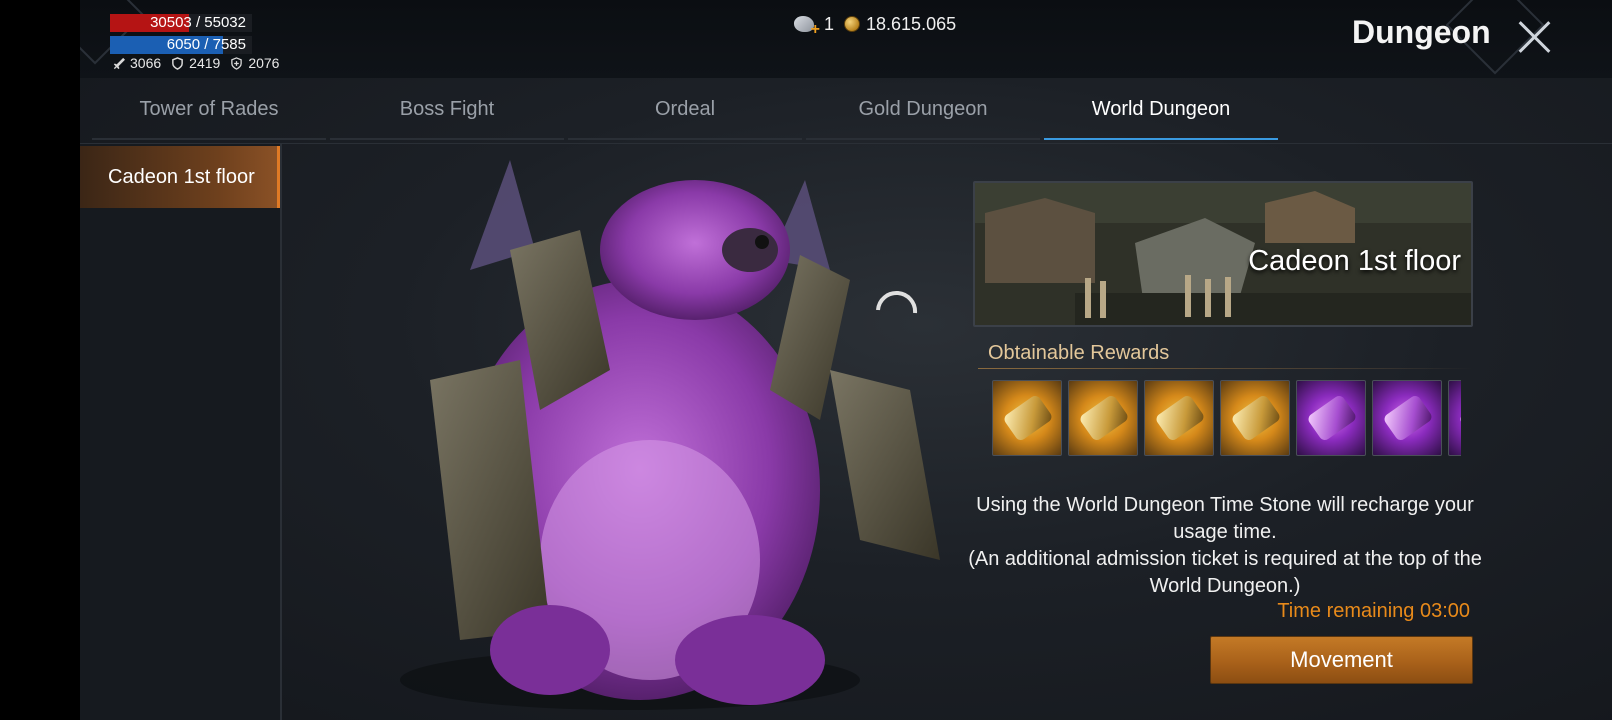 The image size is (1612, 720). What do you see at coordinates (1079, 353) in the screenshot?
I see `rewards-label: Obtainable Rewards` at bounding box center [1079, 353].